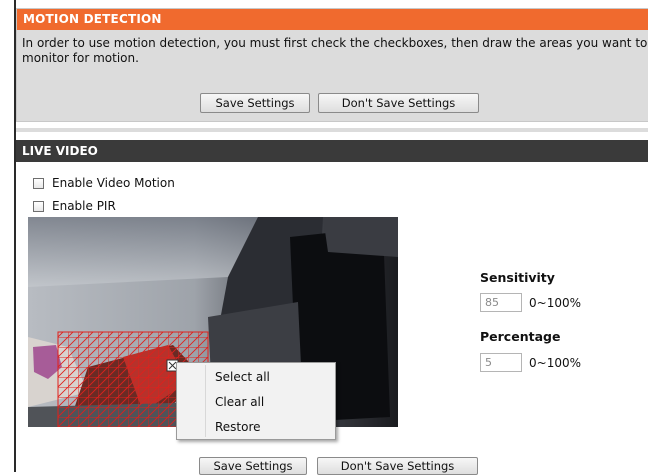 Image resolution: width=648 pixels, height=475 pixels. What do you see at coordinates (113, 183) in the screenshot?
I see `enable-video-motion-label: Enable Video Motion` at bounding box center [113, 183].